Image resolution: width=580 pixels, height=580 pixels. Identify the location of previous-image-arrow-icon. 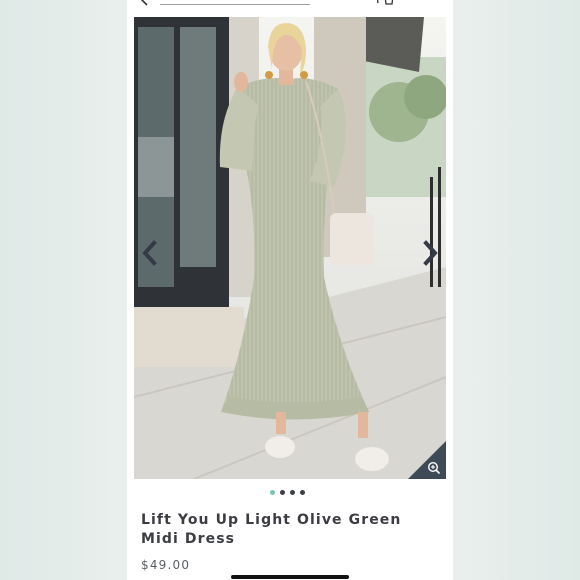
(150, 253).